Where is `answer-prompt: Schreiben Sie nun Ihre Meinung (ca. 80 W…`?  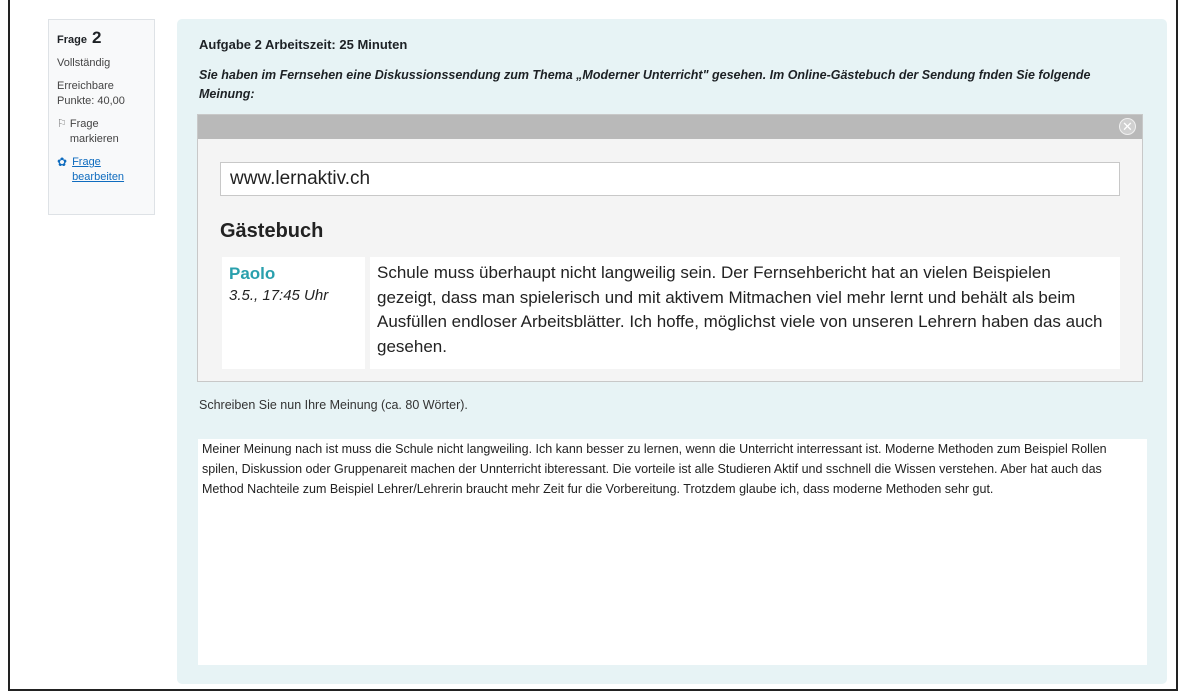
answer-prompt: Schreiben Sie nun Ihre Meinung (ca. 80 W… is located at coordinates (333, 405).